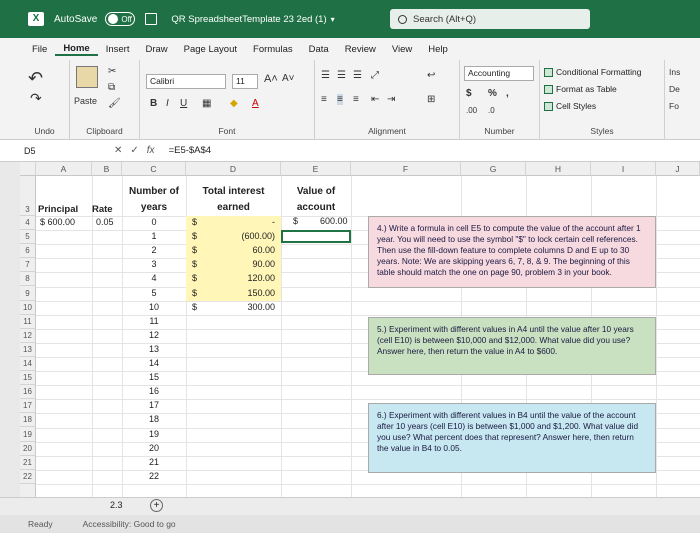  What do you see at coordinates (247, 236) in the screenshot?
I see `cell-interest: (600.00)` at bounding box center [247, 236].